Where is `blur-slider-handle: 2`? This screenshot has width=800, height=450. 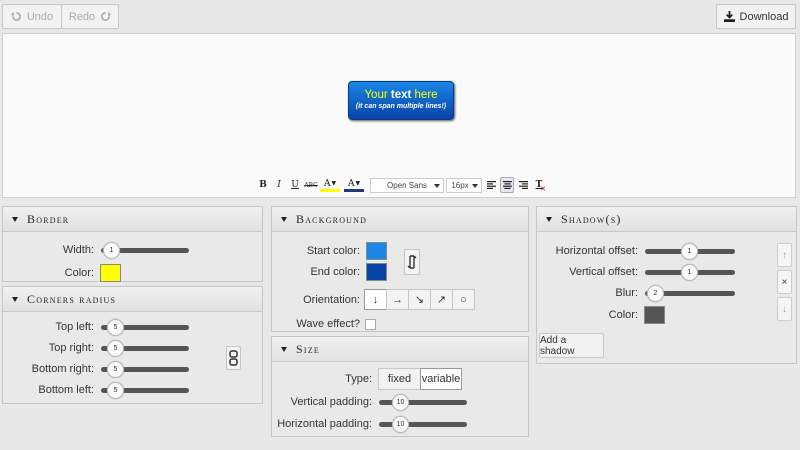
blur-slider-handle: 2 is located at coordinates (655, 293).